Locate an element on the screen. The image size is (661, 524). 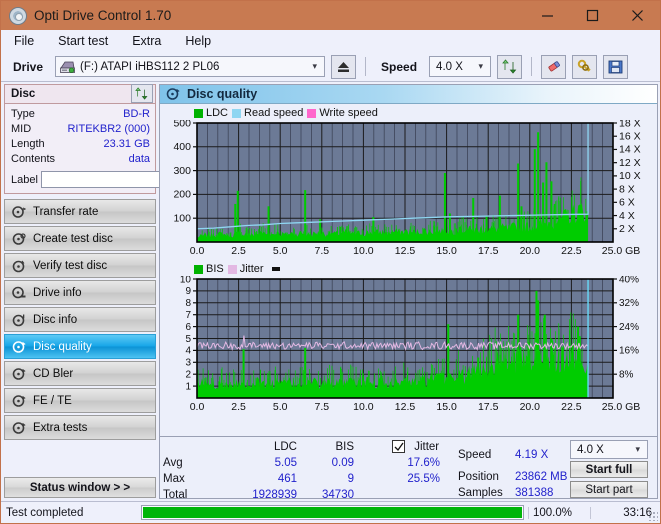
svg-text: 6 is located at coordinates (188, 327).